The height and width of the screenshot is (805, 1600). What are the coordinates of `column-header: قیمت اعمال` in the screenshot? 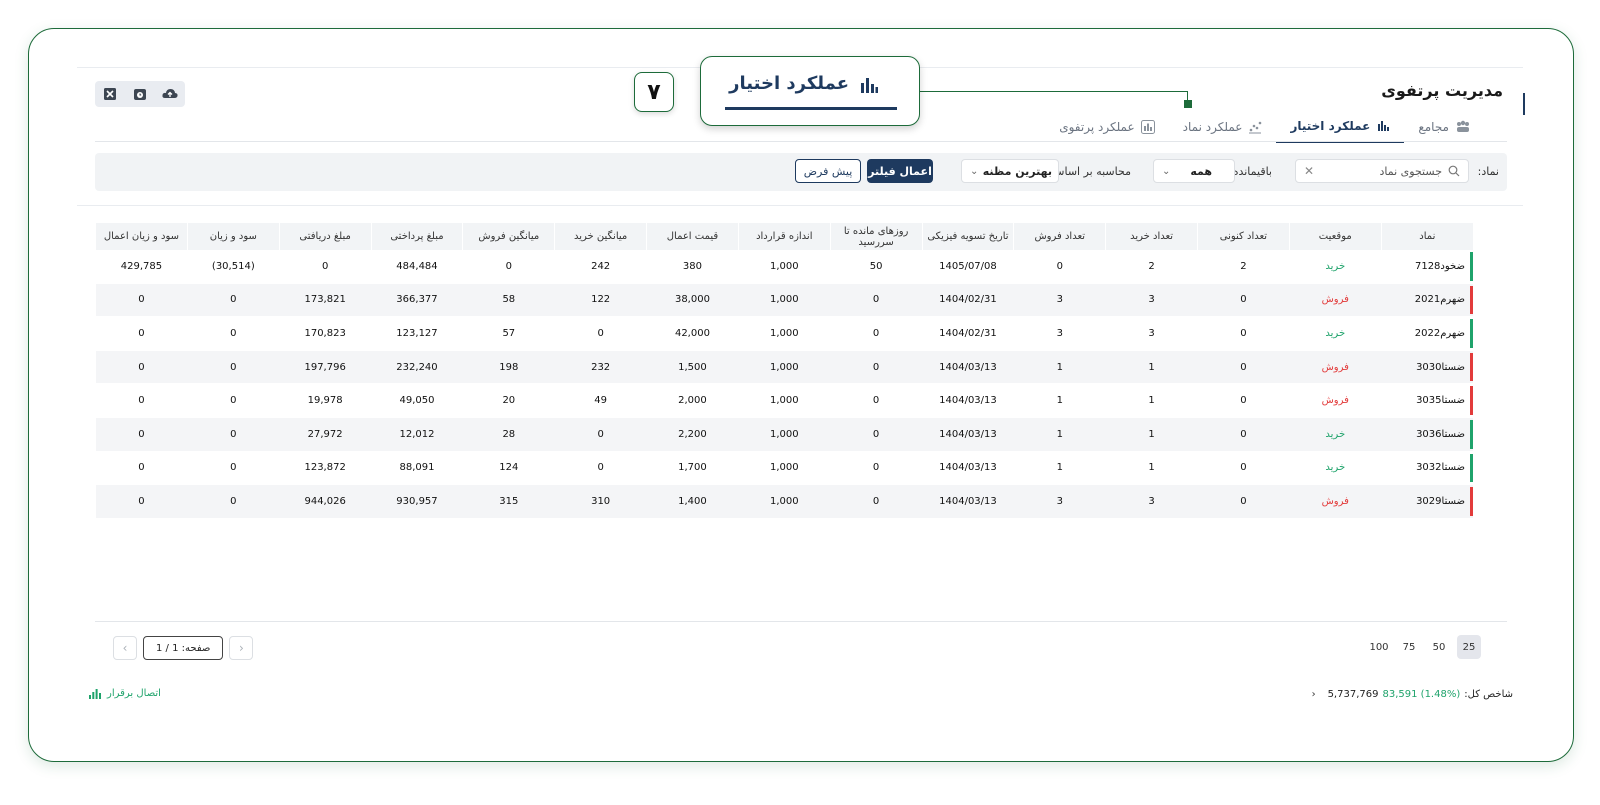 It's located at (692, 236).